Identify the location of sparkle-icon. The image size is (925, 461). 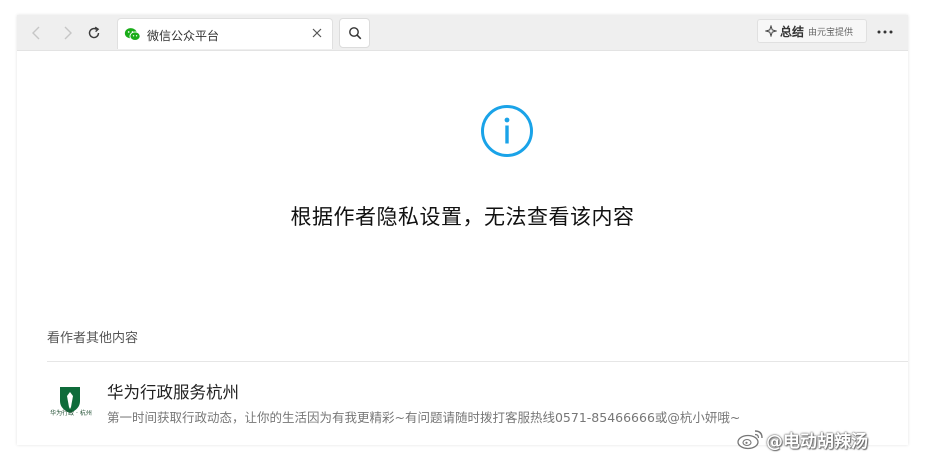
(771, 31).